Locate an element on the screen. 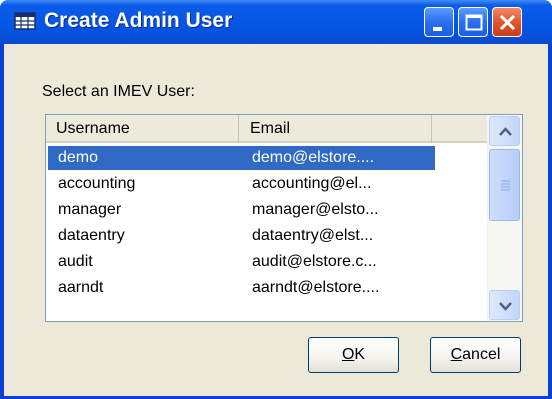 The image size is (552, 399). scroll-down-button is located at coordinates (504, 305).